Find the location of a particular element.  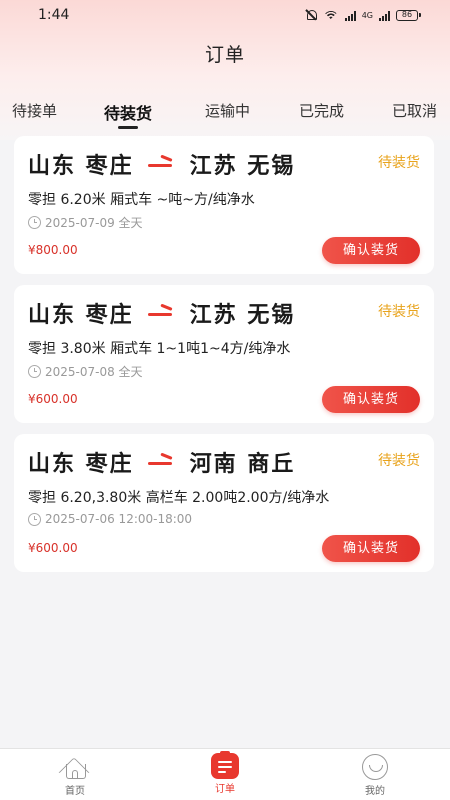

load-date: 2025-07-08 全天 is located at coordinates (94, 372).